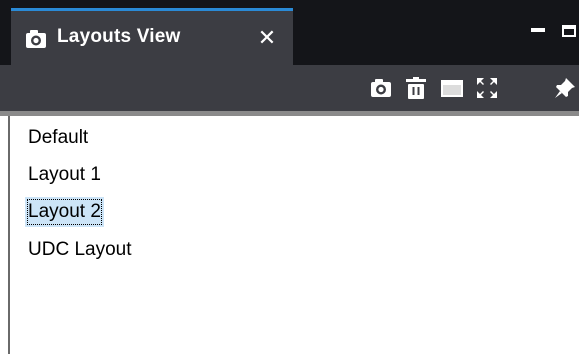 Image resolution: width=579 pixels, height=354 pixels. I want to click on tab-title: Layouts View, so click(119, 36).